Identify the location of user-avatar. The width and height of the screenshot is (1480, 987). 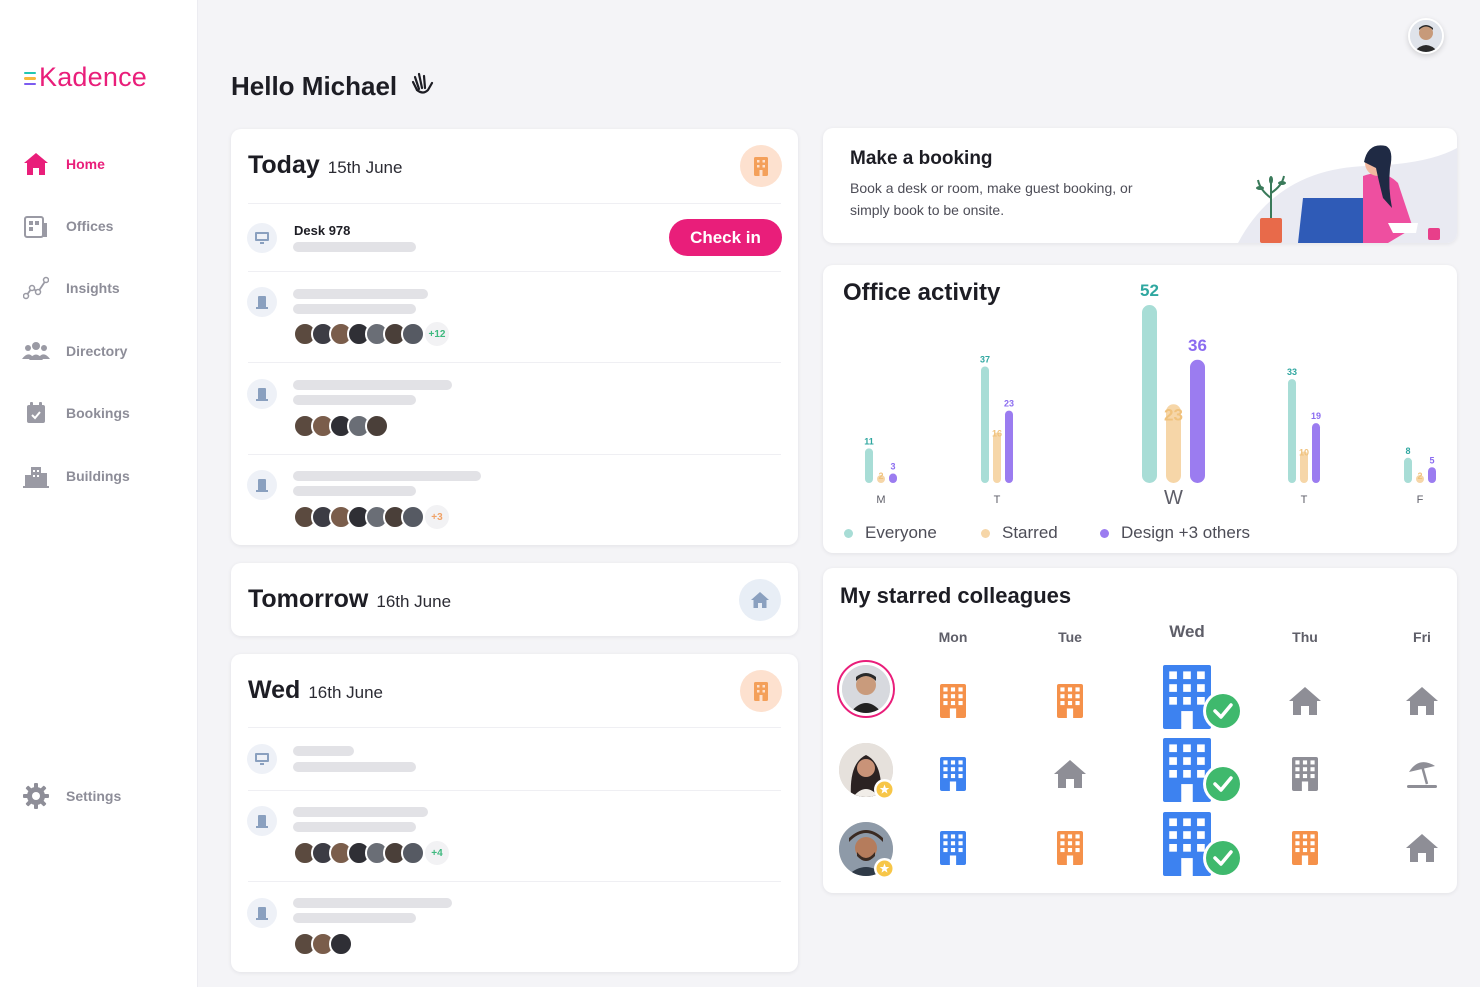
(1426, 36).